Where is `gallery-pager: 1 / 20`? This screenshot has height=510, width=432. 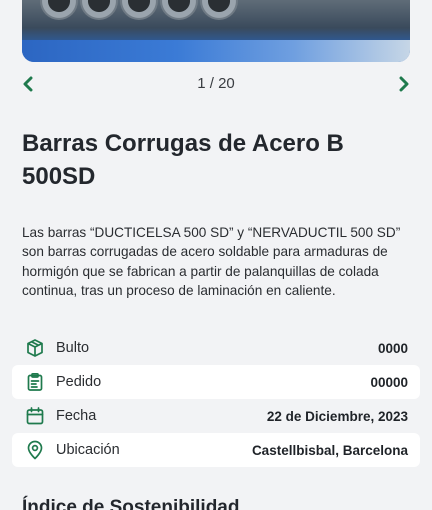
gallery-pager: 1 / 20 is located at coordinates (216, 84).